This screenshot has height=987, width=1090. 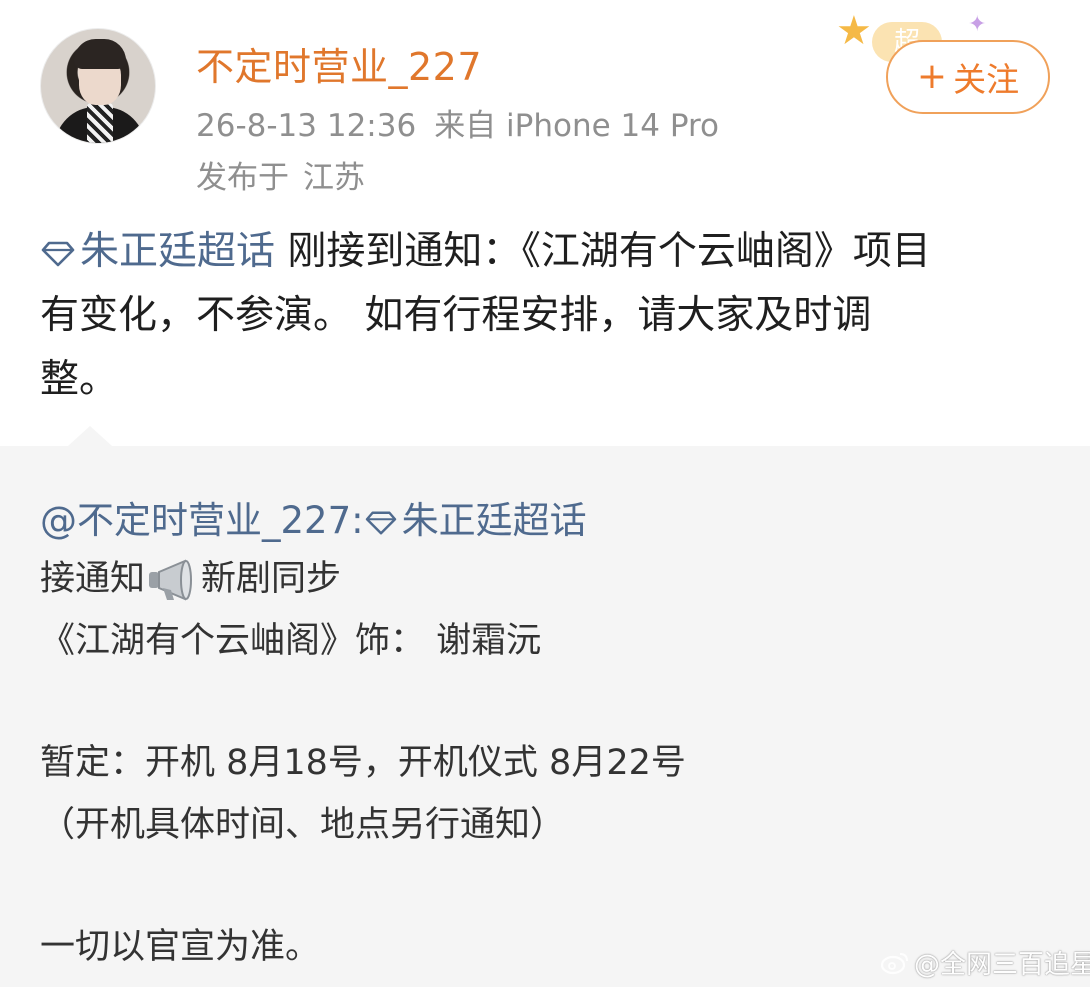 I want to click on repost-line-3: 暂定：开机 8月18号，开机仪式 8月22号, so click(x=363, y=763).